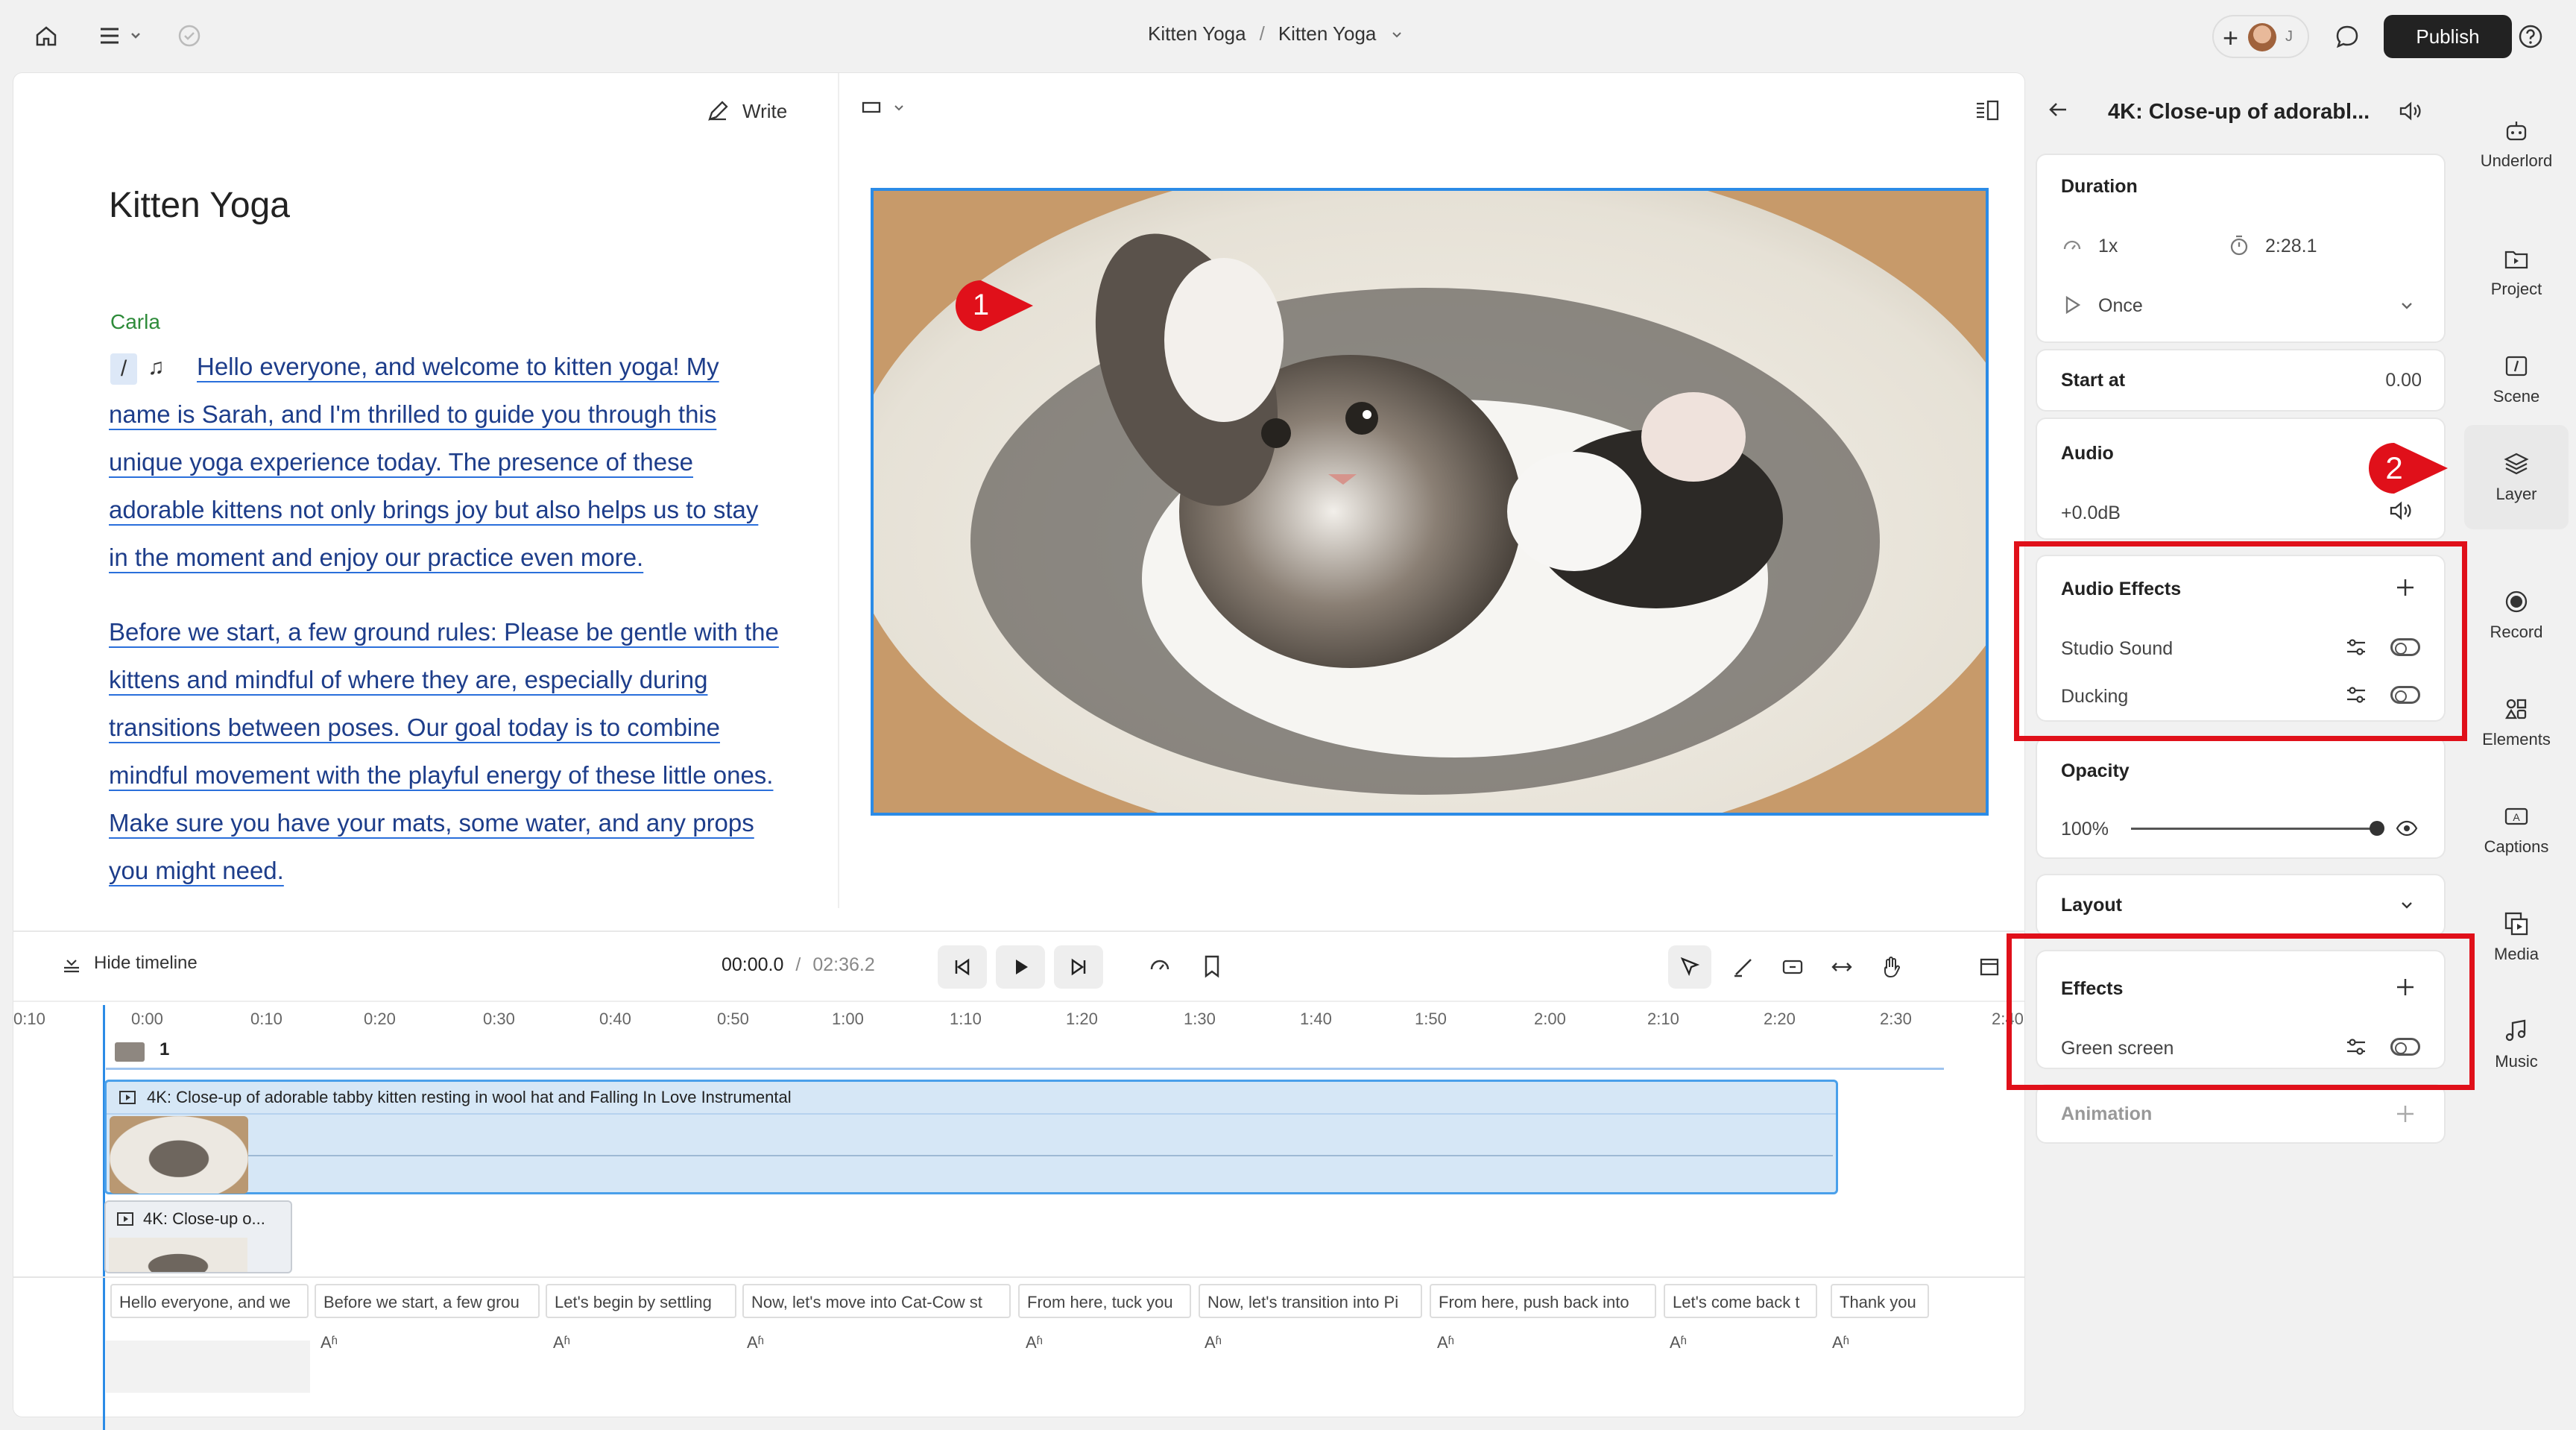 This screenshot has height=1430, width=2576. I want to click on caption-segment: Let's begin by settling, so click(641, 1301).